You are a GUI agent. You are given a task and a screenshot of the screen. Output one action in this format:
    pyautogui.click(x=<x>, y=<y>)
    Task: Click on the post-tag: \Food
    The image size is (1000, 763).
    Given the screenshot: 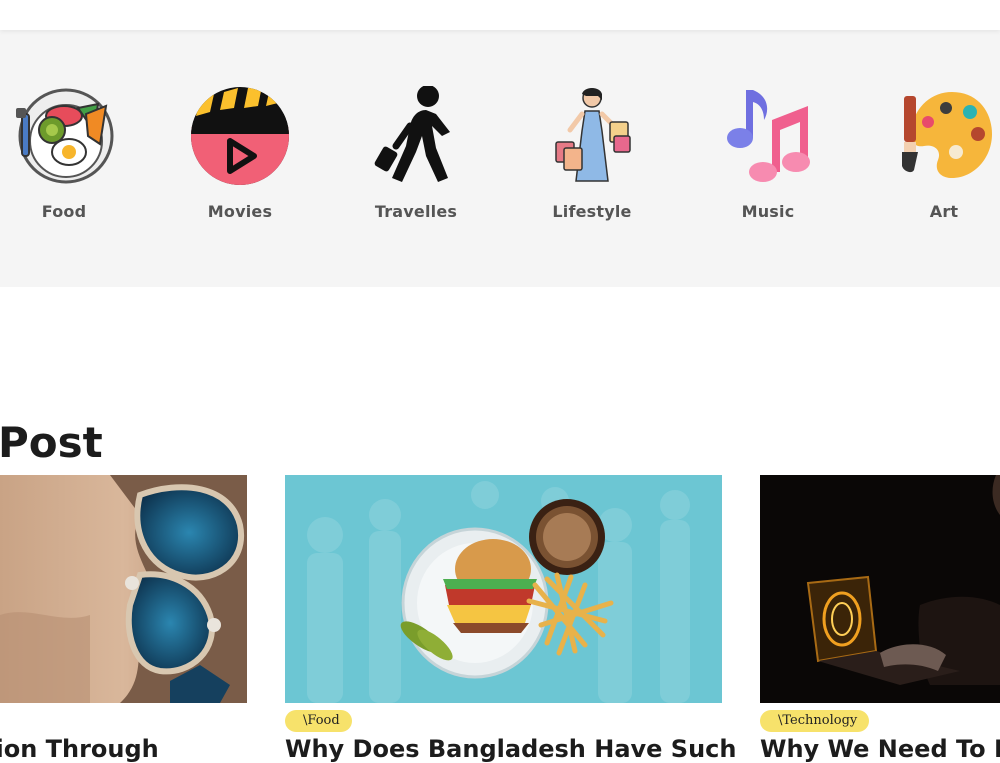 What is the action you would take?
    pyautogui.click(x=318, y=721)
    